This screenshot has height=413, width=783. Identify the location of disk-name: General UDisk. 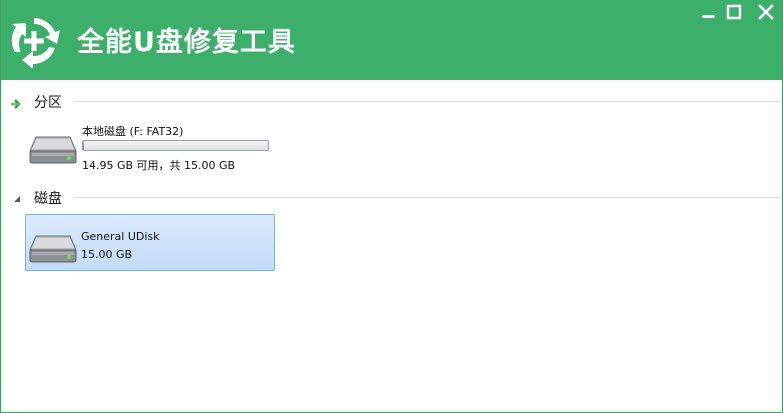
(120, 236).